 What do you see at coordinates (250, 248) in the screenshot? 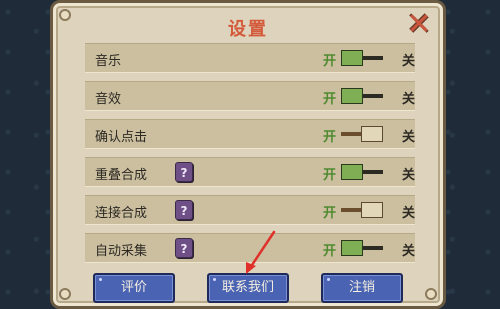
I see `setting-row-auto-collect: 自动采集 ? 开 关` at bounding box center [250, 248].